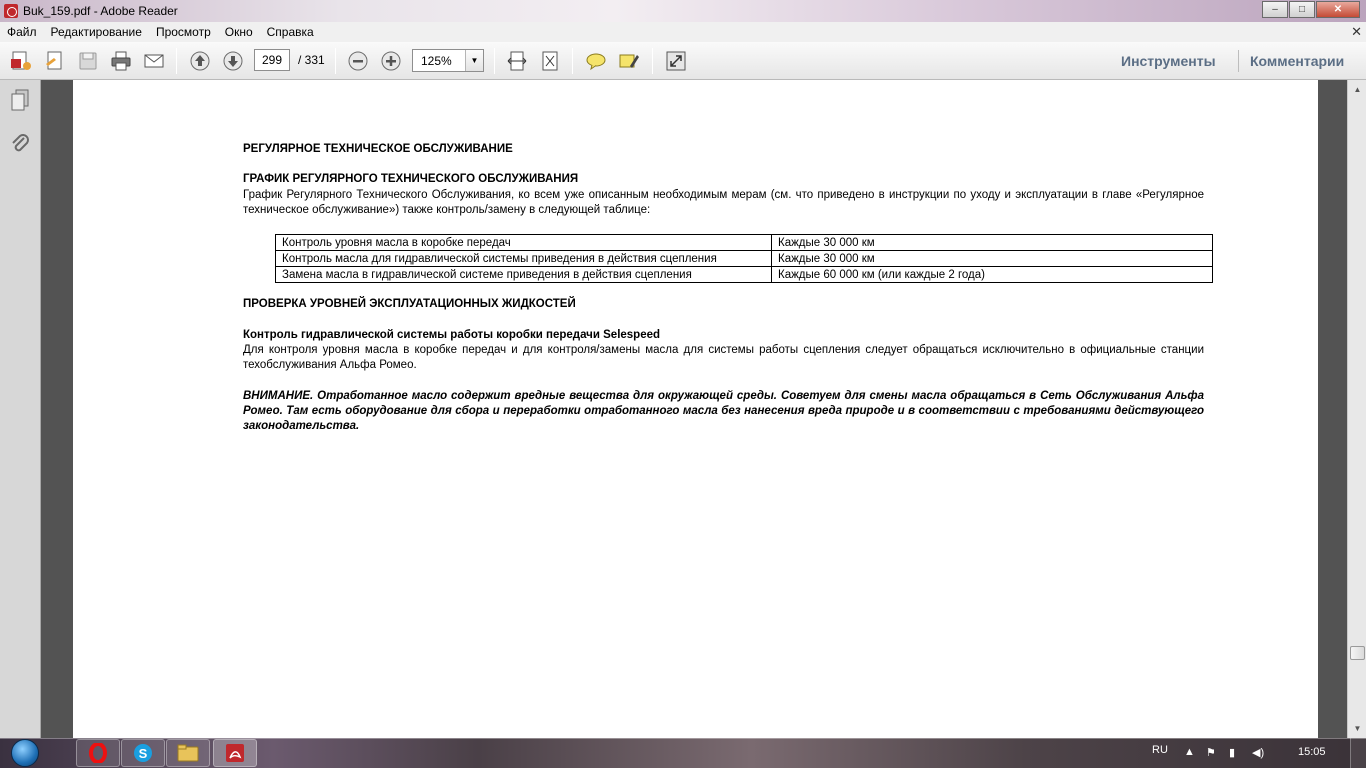  Describe the element at coordinates (1357, 653) in the screenshot. I see `scrollbar-thumb` at that location.